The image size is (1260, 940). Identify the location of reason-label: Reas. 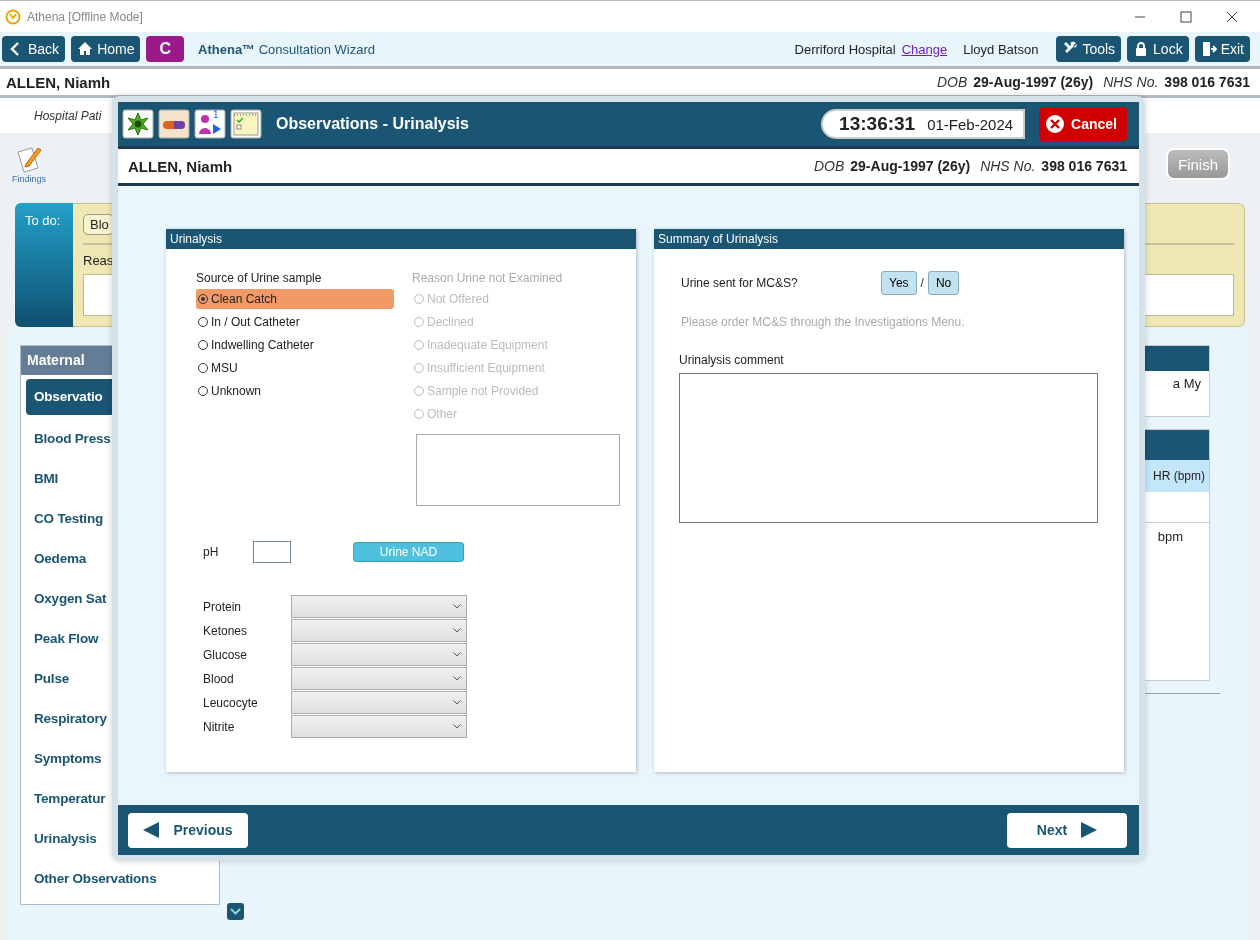
(98, 260).